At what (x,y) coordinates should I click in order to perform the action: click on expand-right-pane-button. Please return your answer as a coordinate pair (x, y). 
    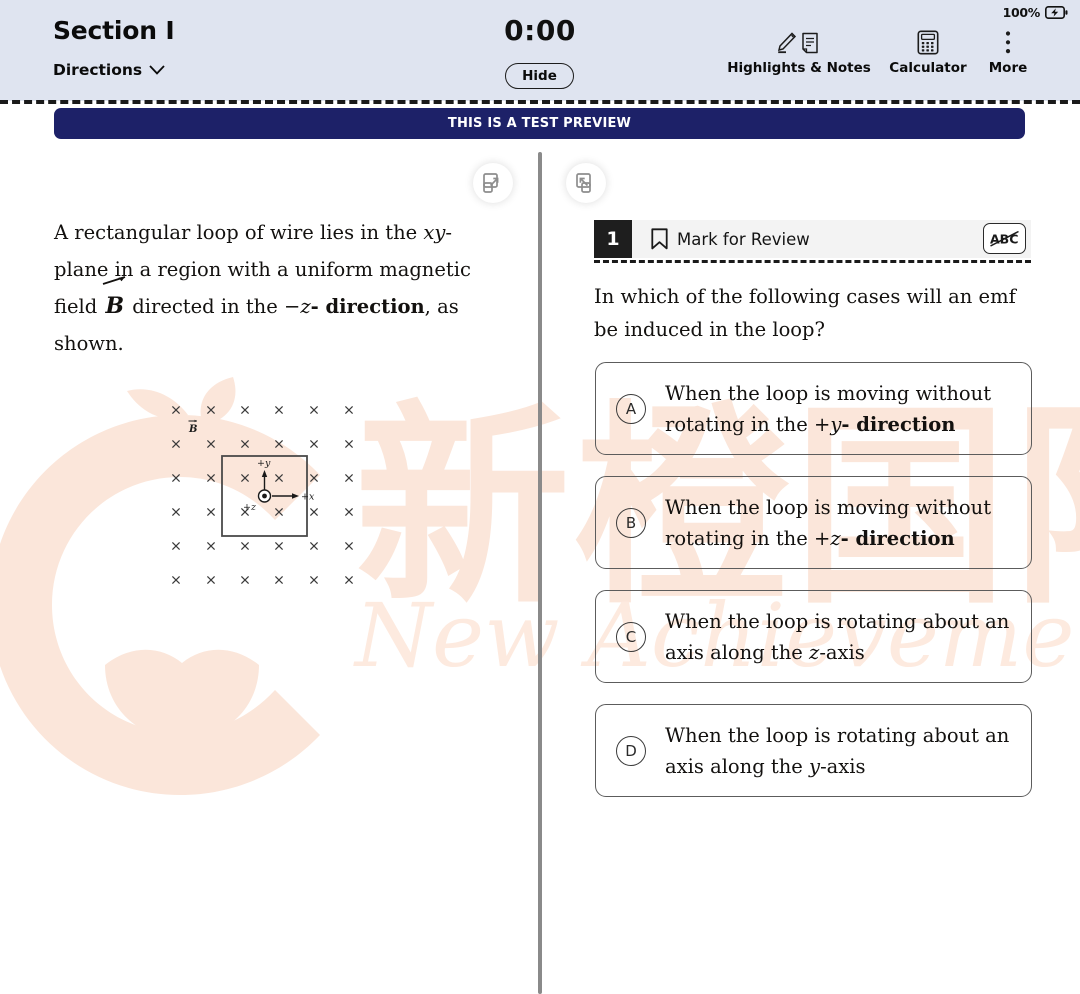
    Looking at the image, I should click on (586, 183).